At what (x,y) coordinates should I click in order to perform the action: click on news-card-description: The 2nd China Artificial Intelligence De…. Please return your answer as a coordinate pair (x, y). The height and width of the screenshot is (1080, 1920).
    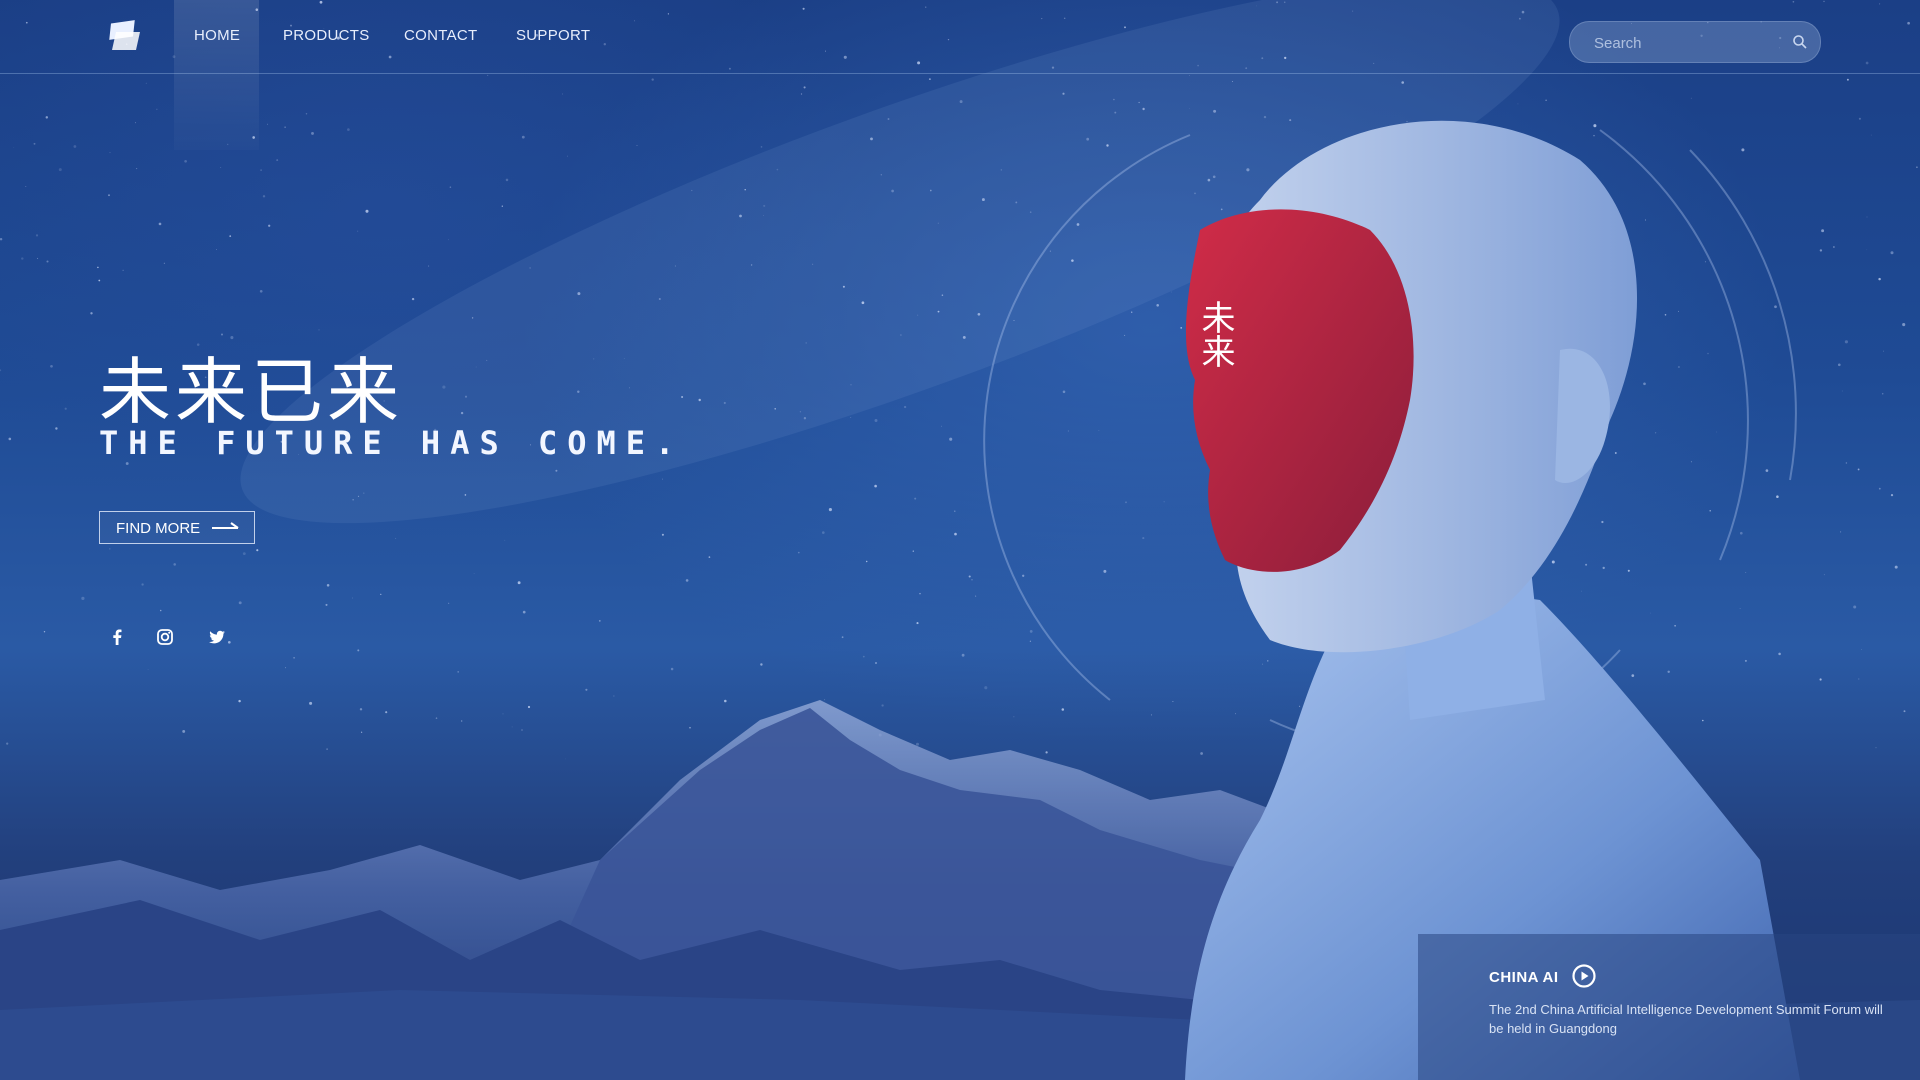
    Looking at the image, I should click on (1686, 1019).